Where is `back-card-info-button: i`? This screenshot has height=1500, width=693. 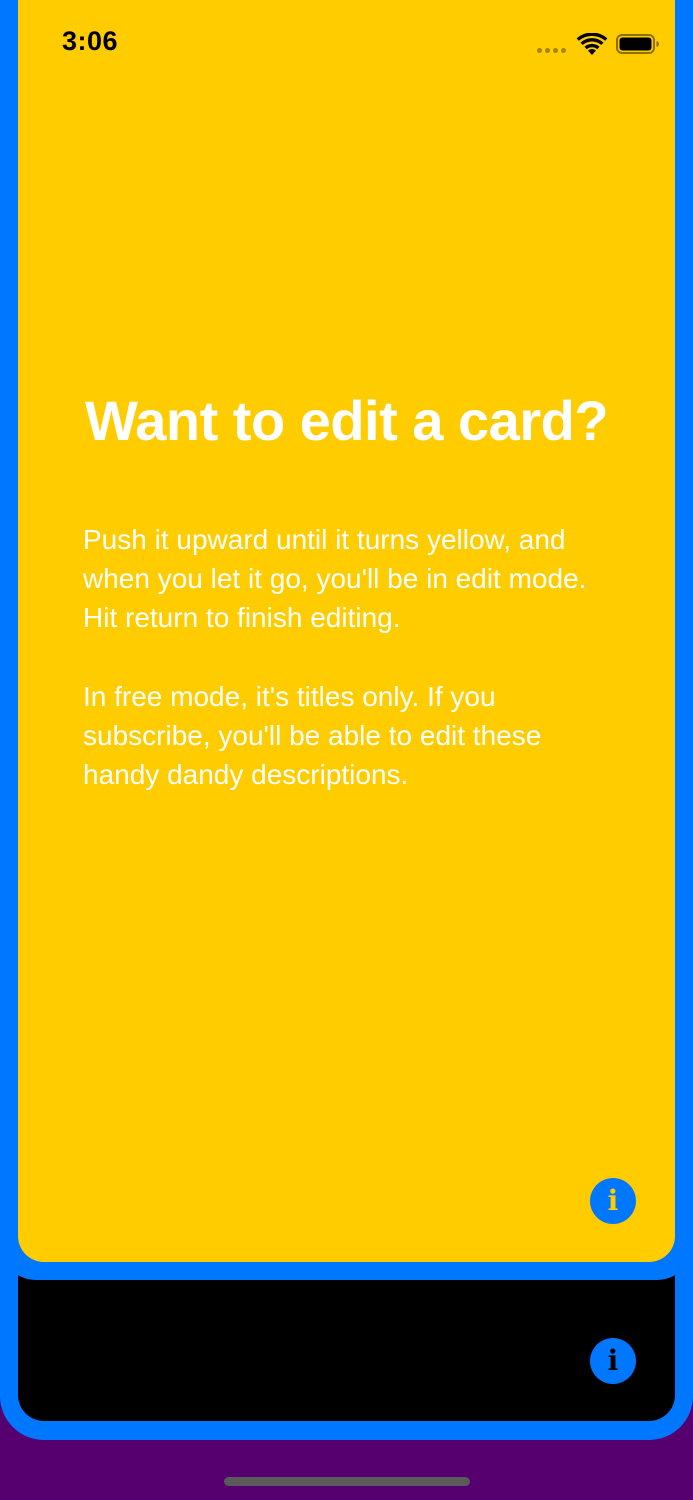 back-card-info-button: i is located at coordinates (613, 1361).